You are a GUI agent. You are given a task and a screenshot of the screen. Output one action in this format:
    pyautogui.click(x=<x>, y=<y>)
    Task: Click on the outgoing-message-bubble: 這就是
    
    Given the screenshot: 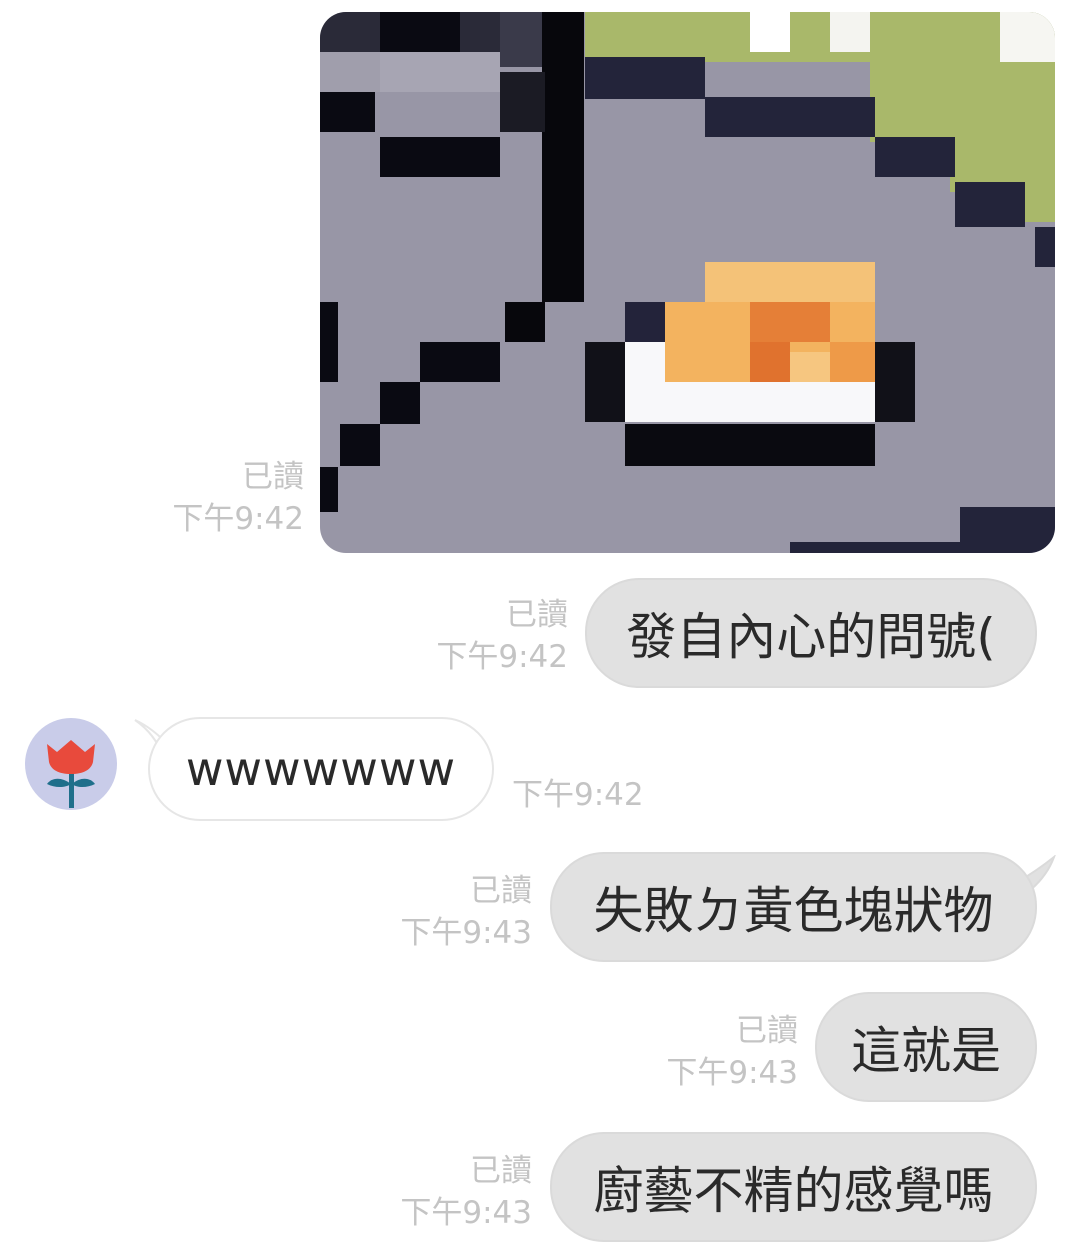 What is the action you would take?
    pyautogui.click(x=926, y=1047)
    